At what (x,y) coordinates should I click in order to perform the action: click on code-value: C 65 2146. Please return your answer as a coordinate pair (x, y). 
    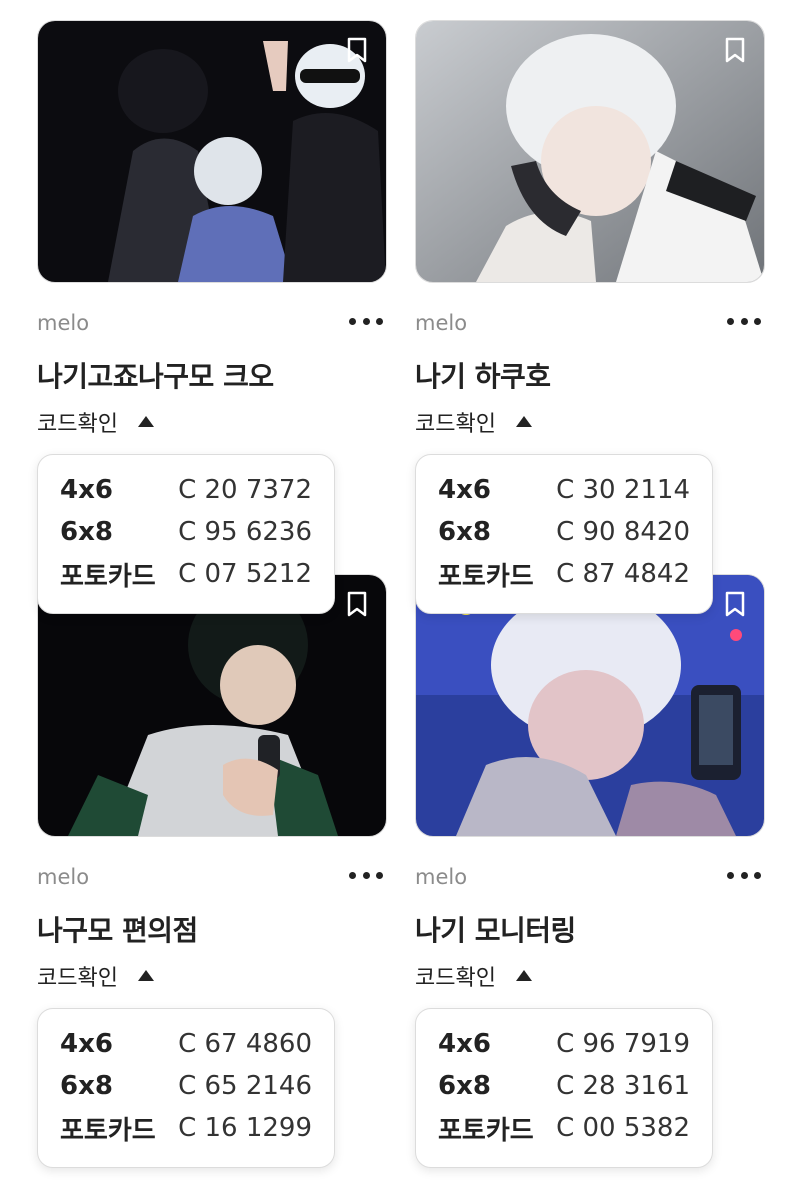
    Looking at the image, I should click on (245, 1086).